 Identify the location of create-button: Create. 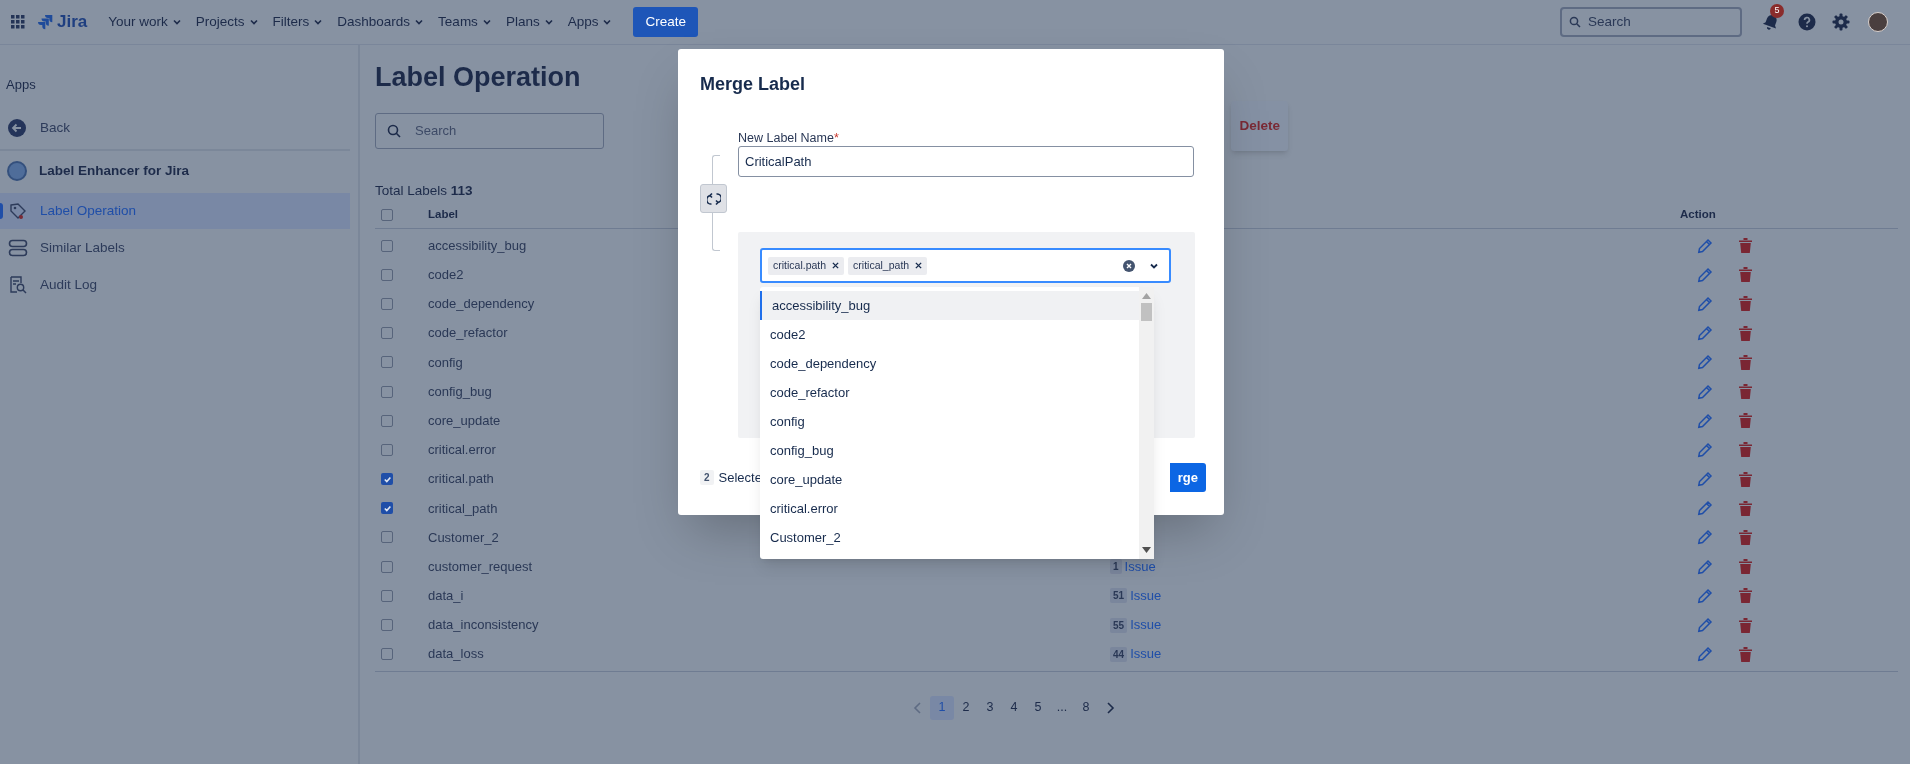
(665, 22).